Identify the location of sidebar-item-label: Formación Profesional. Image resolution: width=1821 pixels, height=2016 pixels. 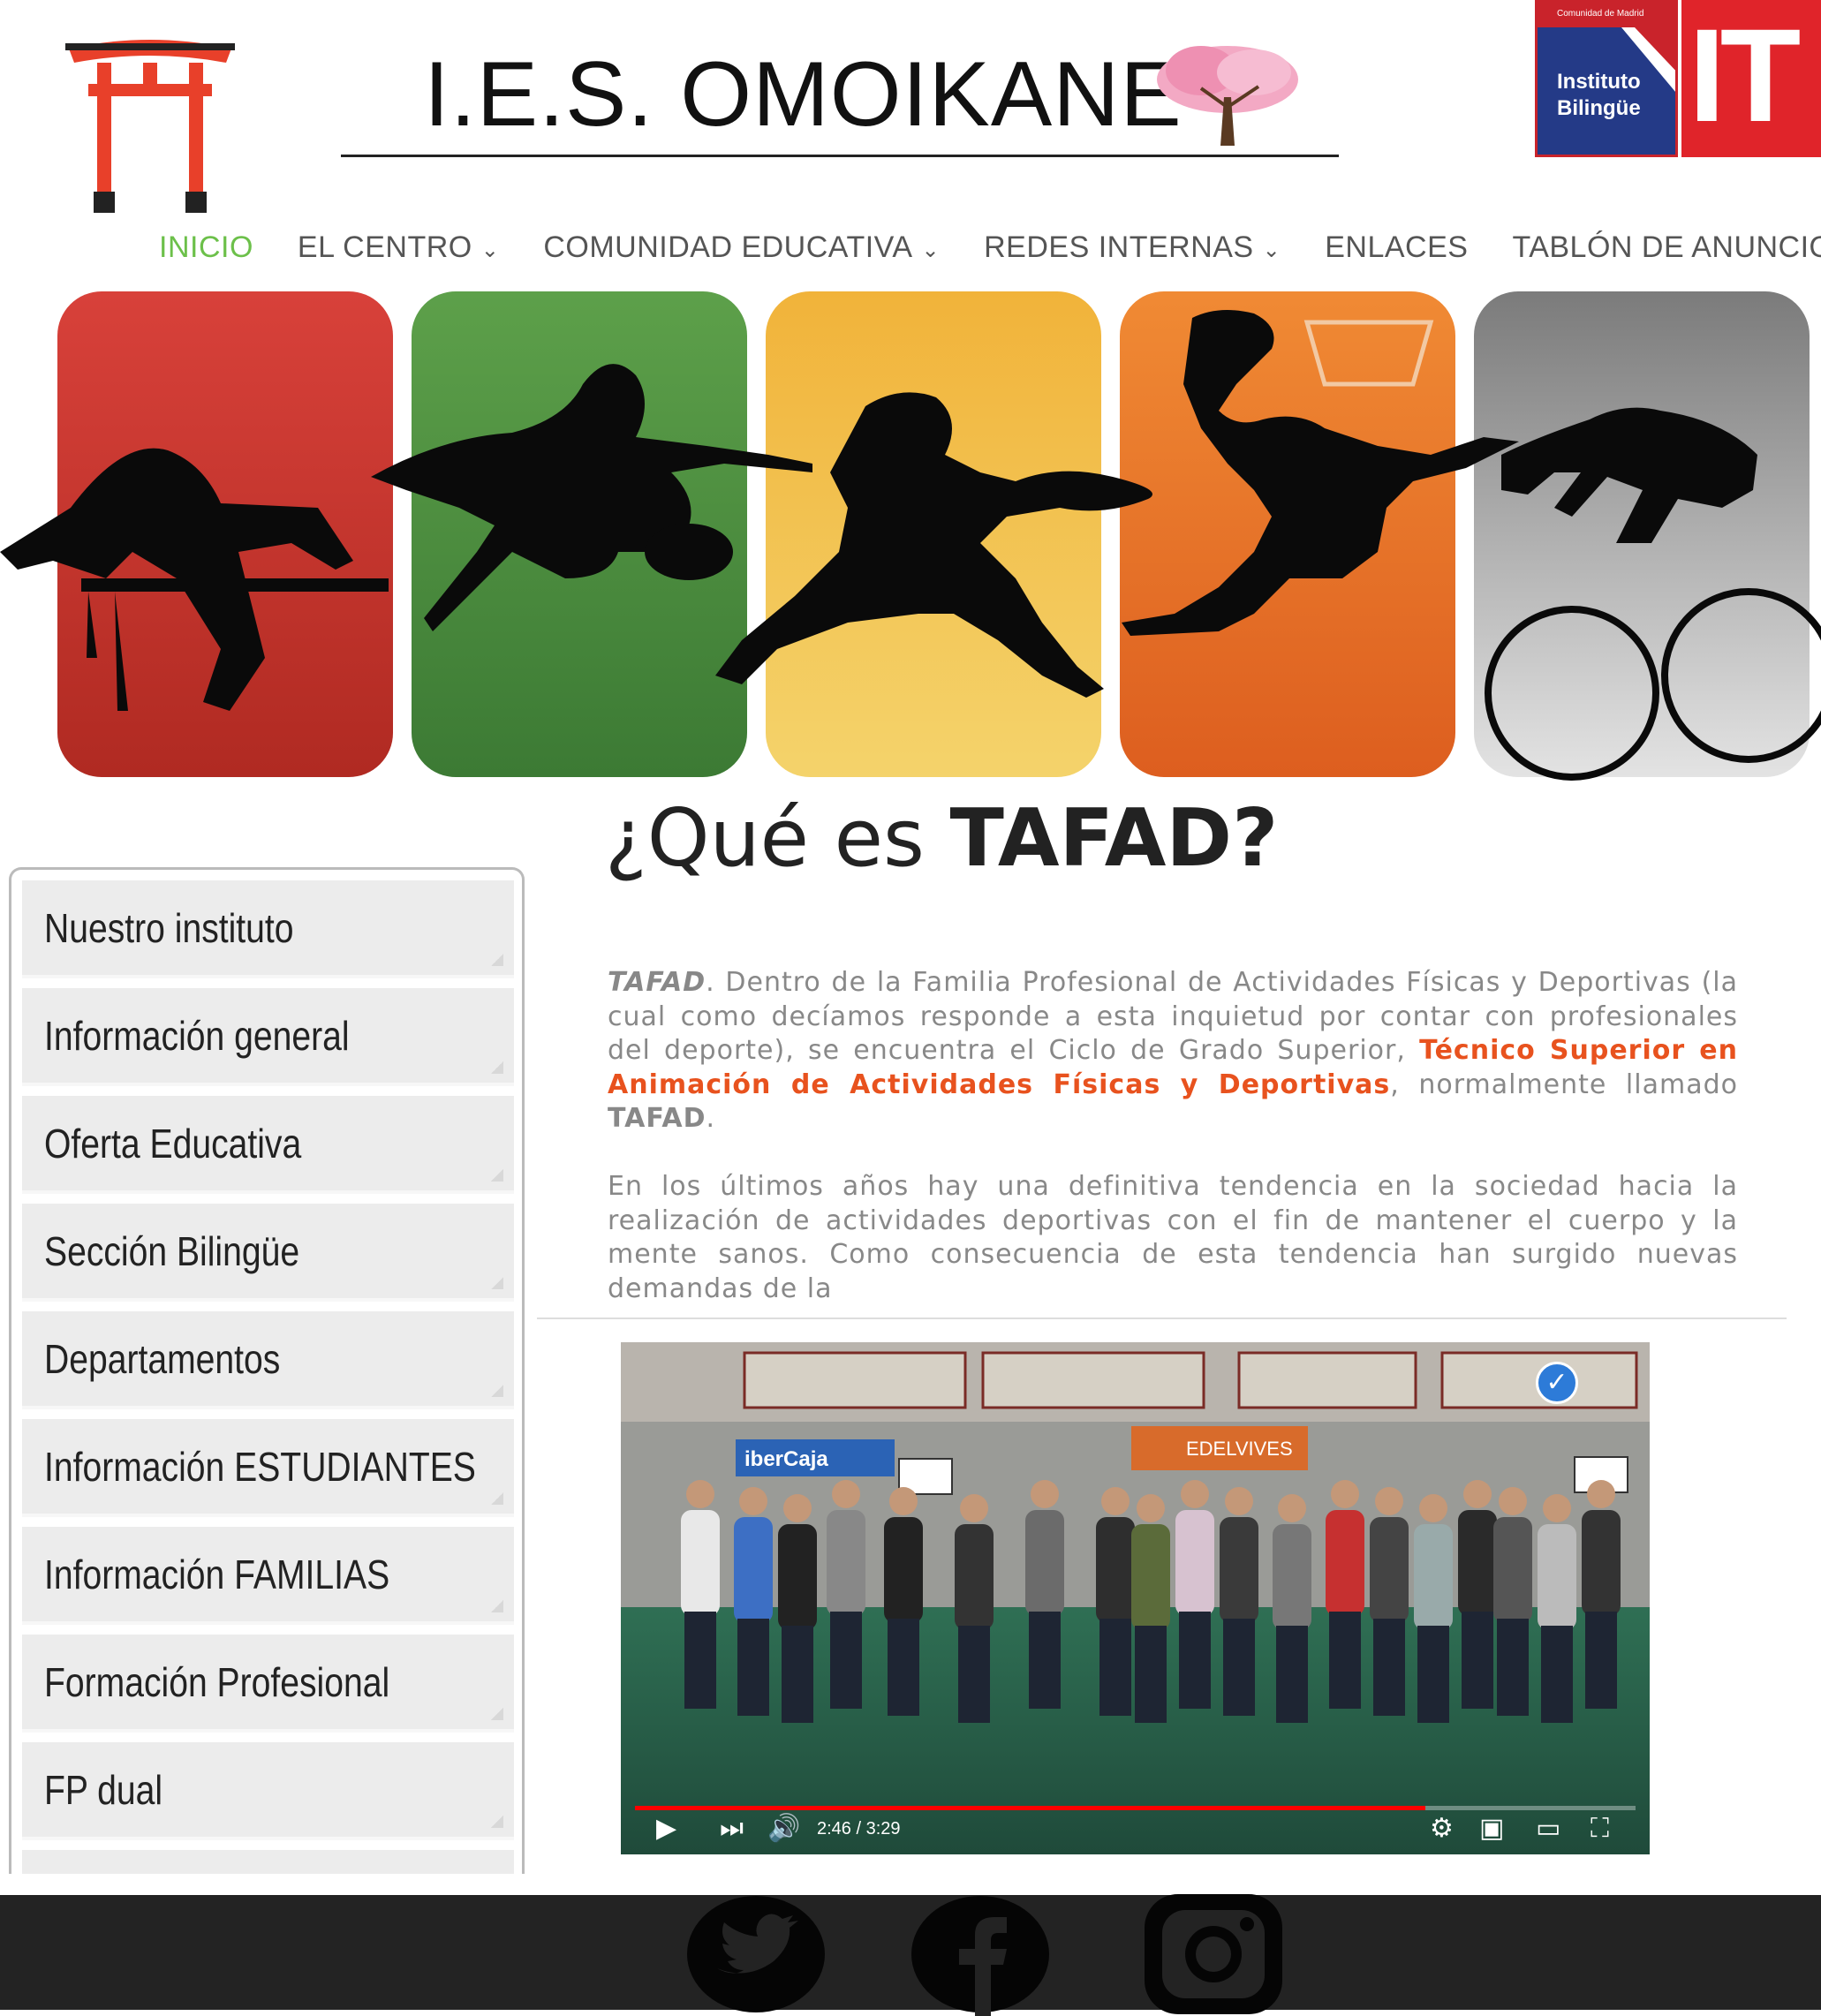
(217, 1682).